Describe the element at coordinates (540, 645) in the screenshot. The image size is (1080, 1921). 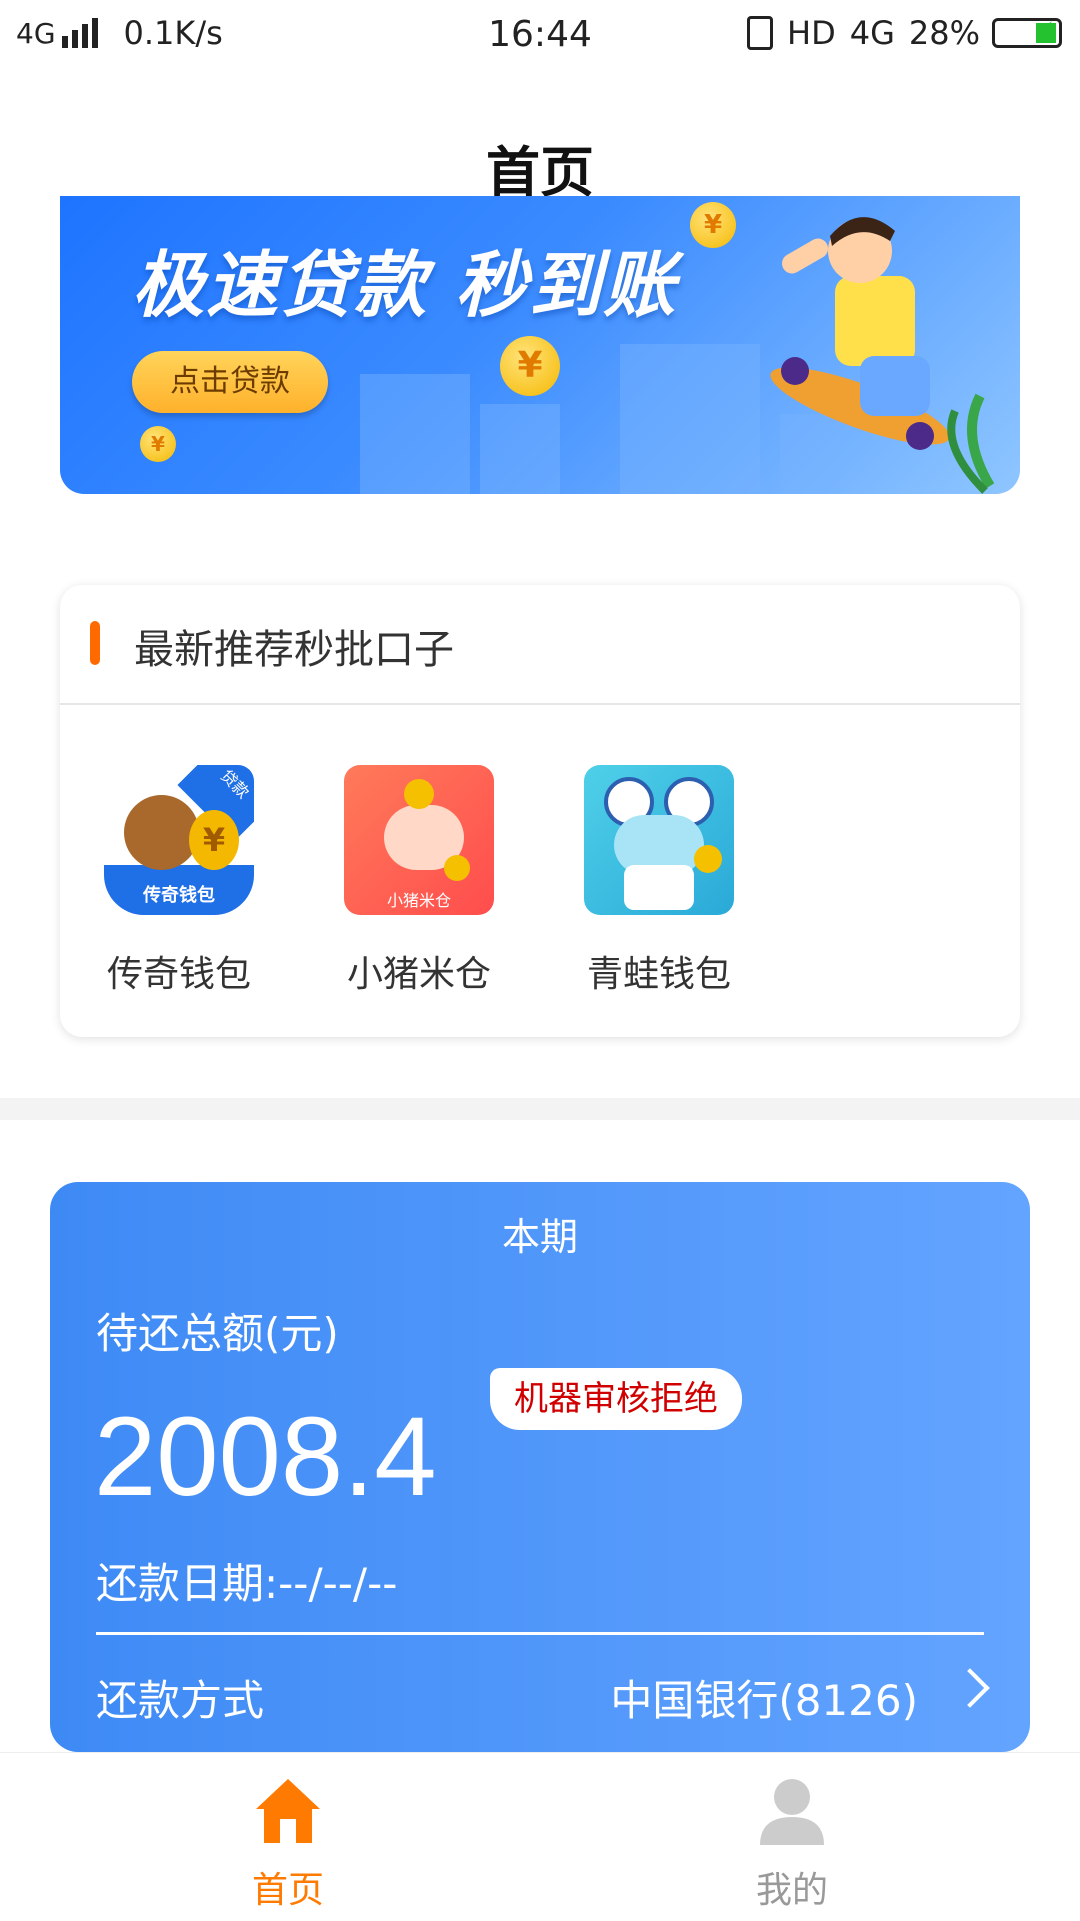
I see `recommend-header: 最新推荐秒批口子` at that location.